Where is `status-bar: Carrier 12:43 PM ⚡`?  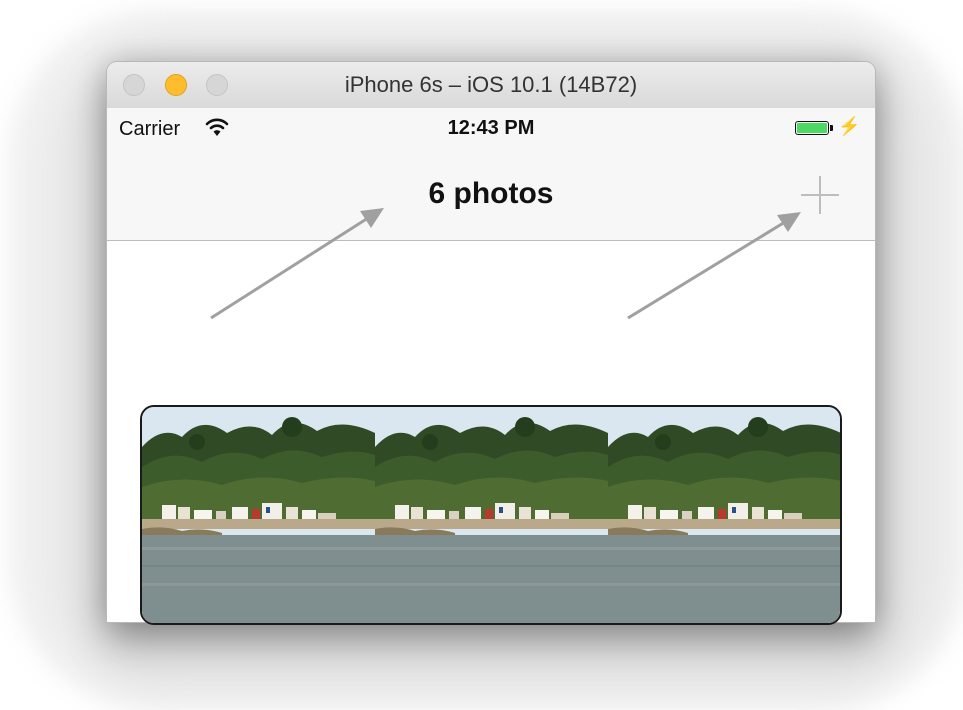
status-bar: Carrier 12:43 PM ⚡ is located at coordinates (491, 128).